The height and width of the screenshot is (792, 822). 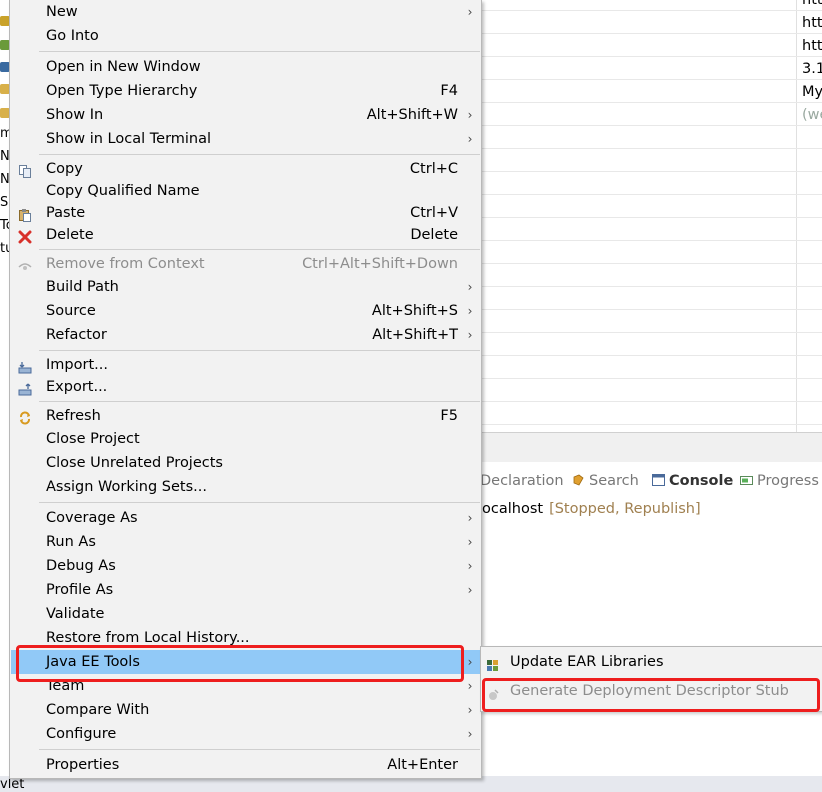 What do you see at coordinates (64, 169) in the screenshot?
I see `menu-item-label: Copy` at bounding box center [64, 169].